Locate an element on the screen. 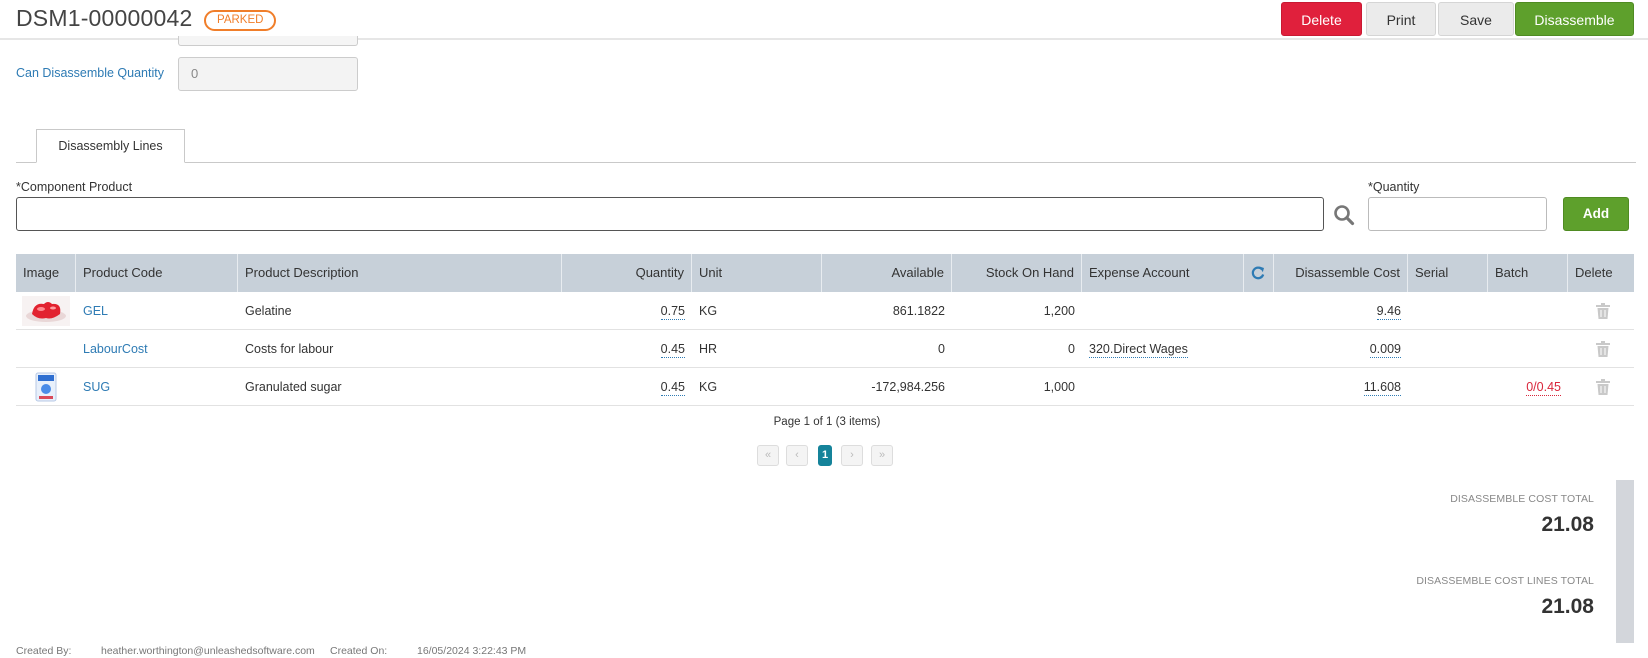  print-button: Print is located at coordinates (1401, 19).